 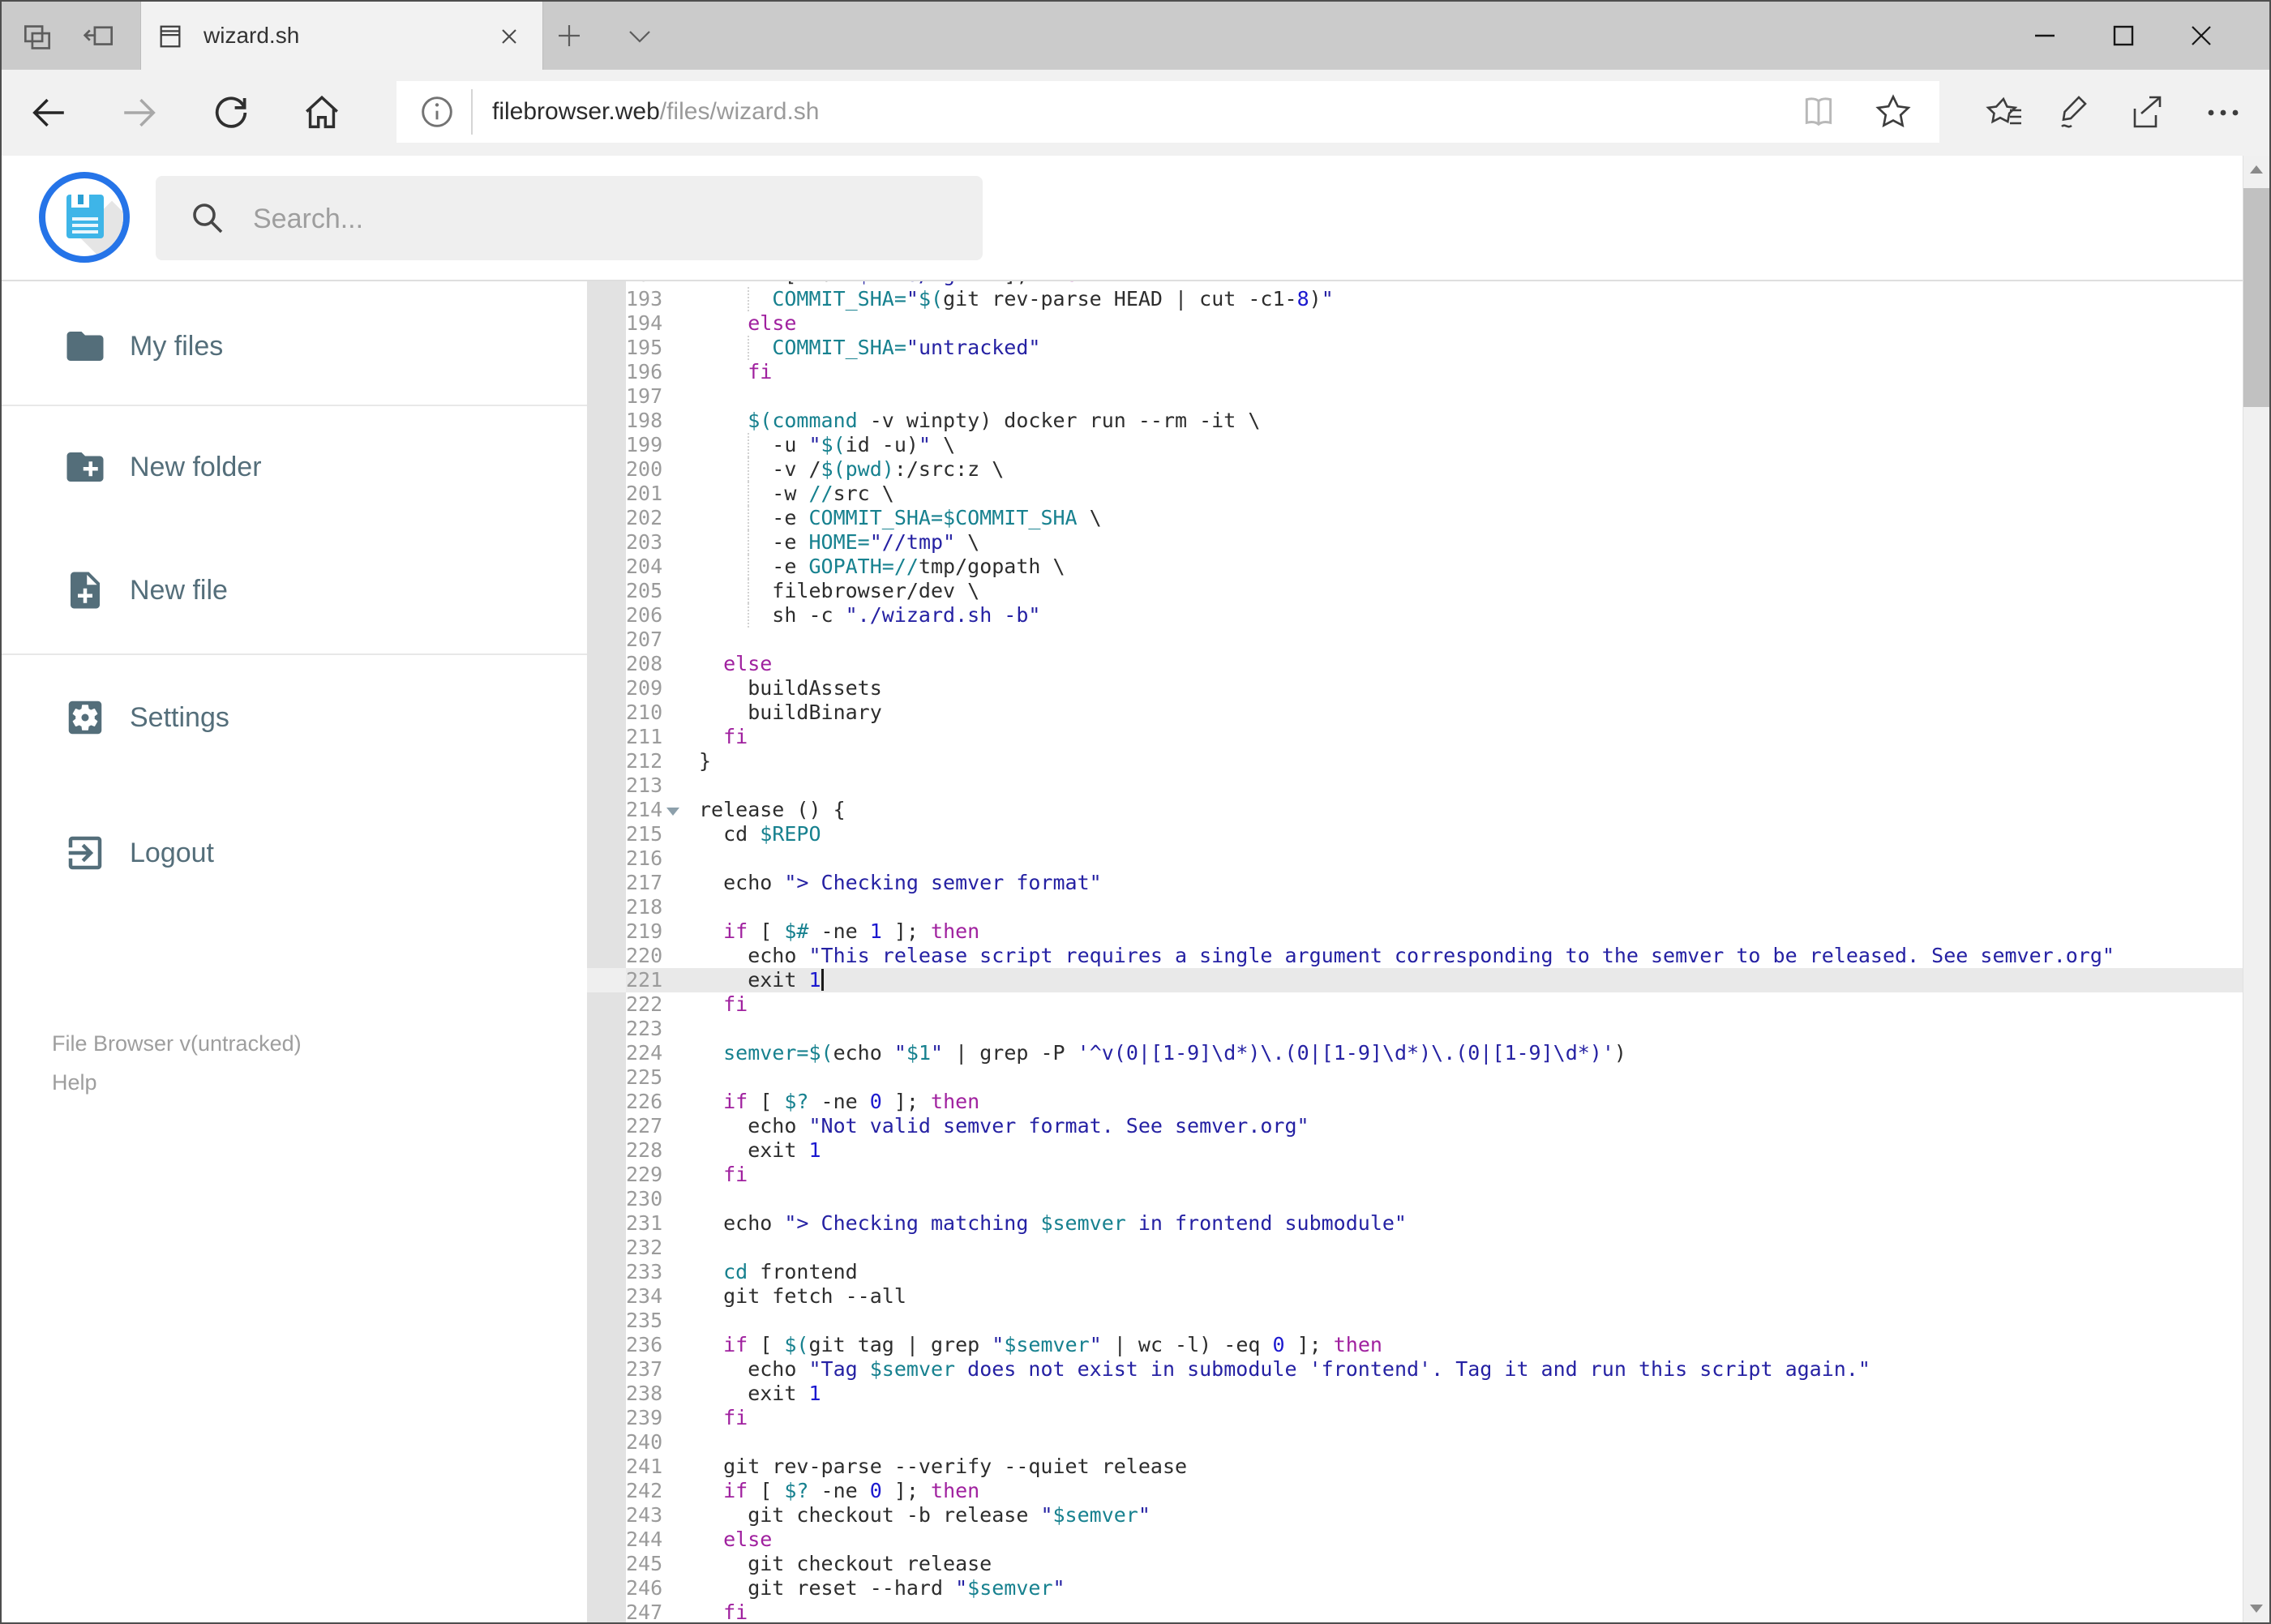 I want to click on code-line: 213, so click(x=1434, y=786).